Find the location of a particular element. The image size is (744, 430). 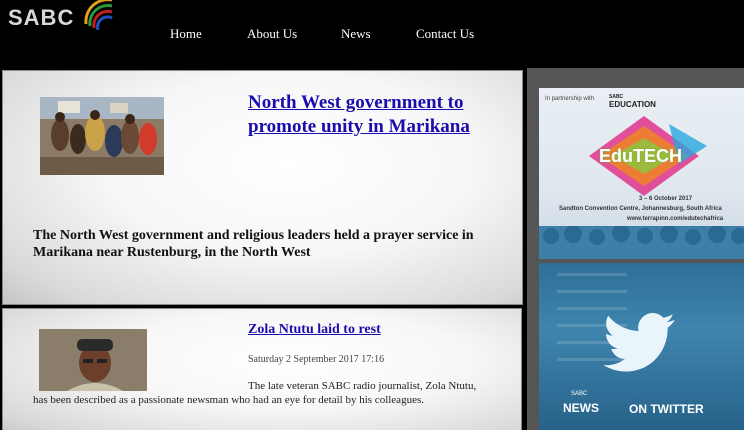

on-twitter-label: ON TWITTER is located at coordinates (666, 409).